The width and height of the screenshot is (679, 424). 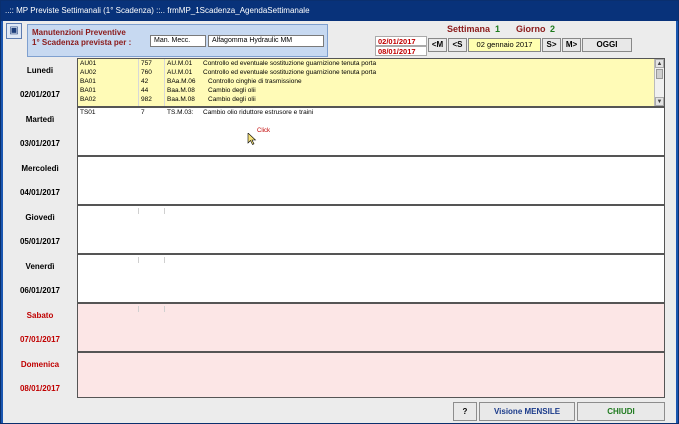 What do you see at coordinates (82, 42) in the screenshot?
I see `header-subtitle: 1° Scadenza prevista per :` at bounding box center [82, 42].